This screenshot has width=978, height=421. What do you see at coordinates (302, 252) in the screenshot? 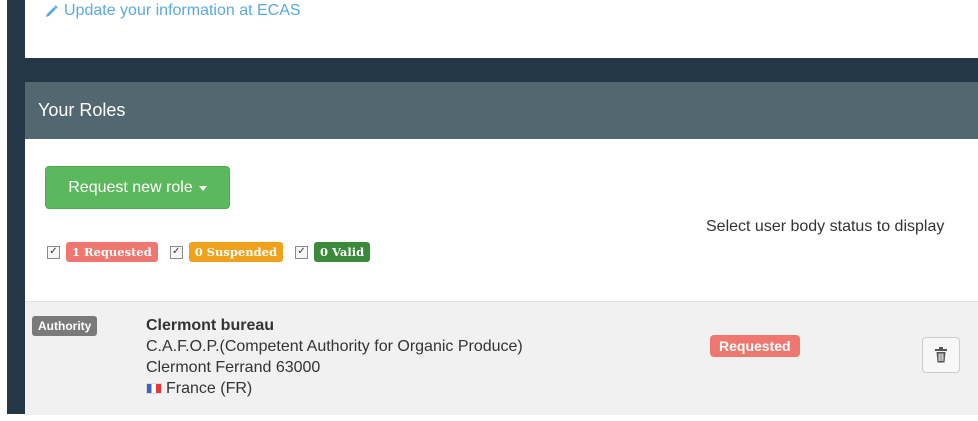
I see `valid-checkbox: ✓` at bounding box center [302, 252].